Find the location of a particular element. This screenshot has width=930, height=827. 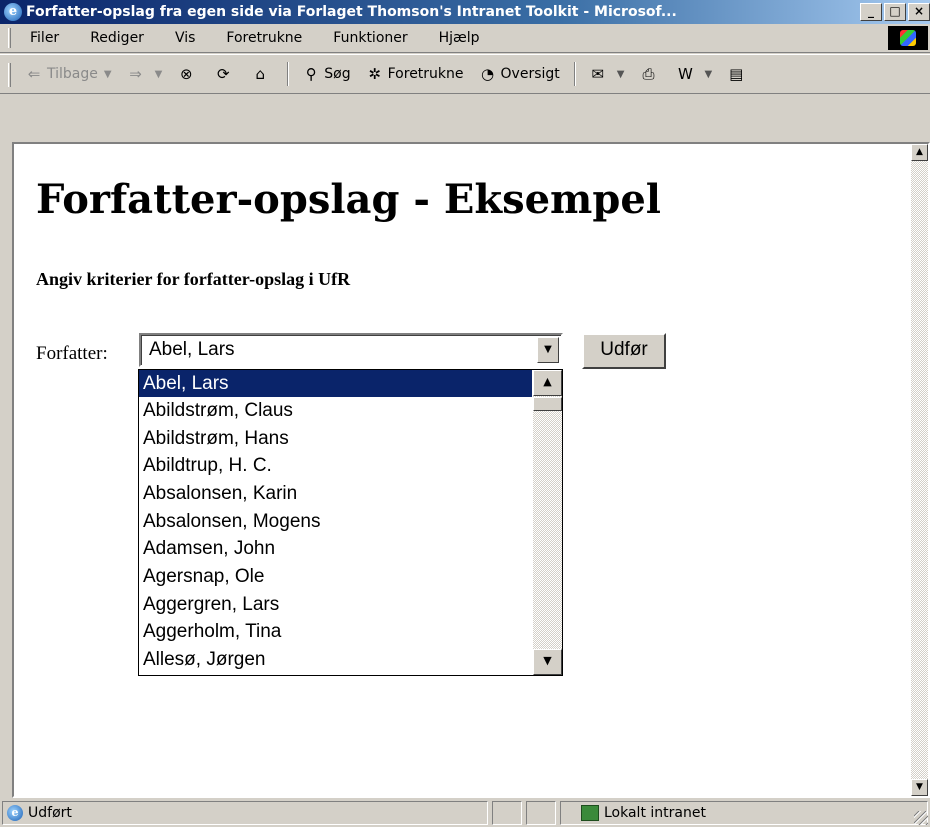

window-controls: _ □ × is located at coordinates (895, 12).